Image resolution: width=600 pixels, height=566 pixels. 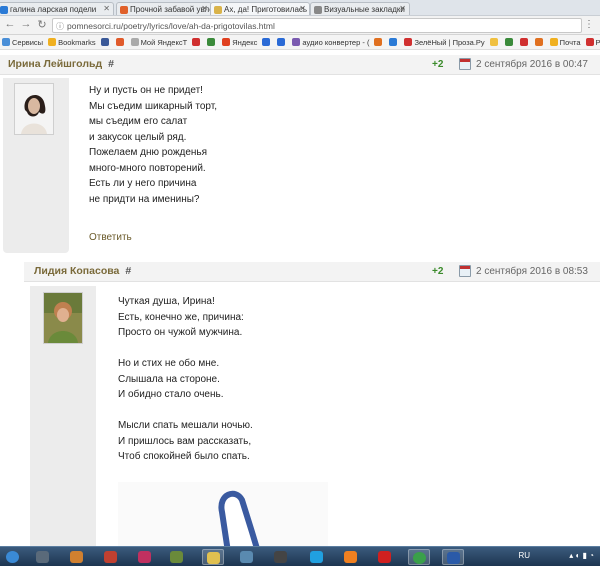 I want to click on bookmark-label: ЗелёНый | Проза.Ру, so click(x=449, y=42).